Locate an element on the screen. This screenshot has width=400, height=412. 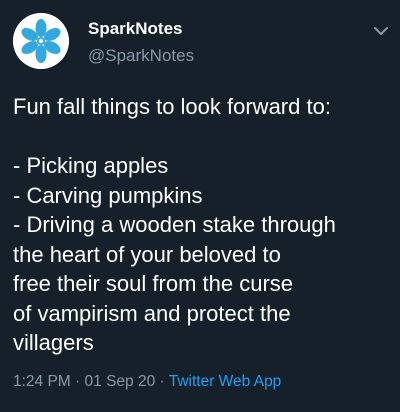
tweet-meta: 1:24 PM · 01 Sep 20 · Twitter Web App is located at coordinates (147, 382).